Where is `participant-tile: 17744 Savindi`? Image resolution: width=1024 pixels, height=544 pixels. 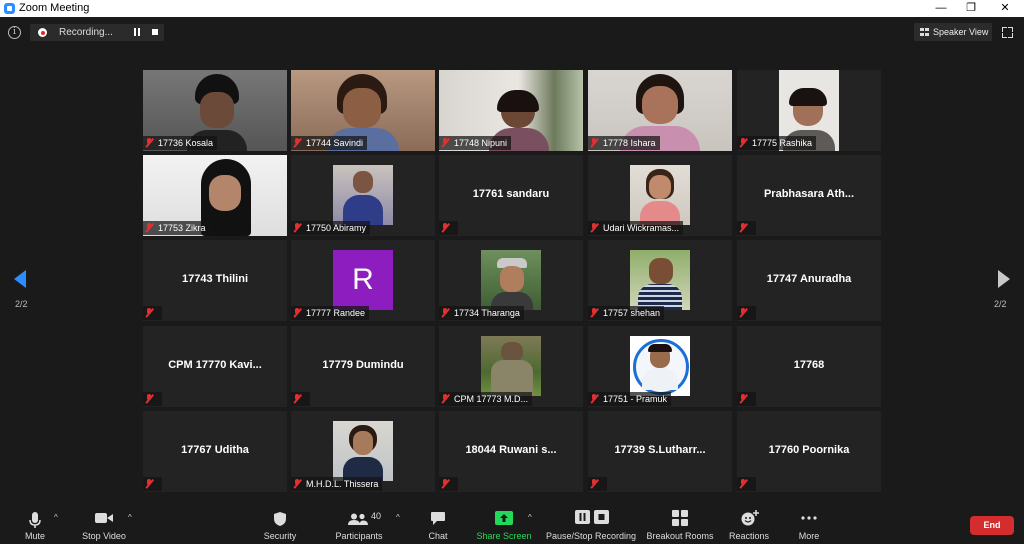
participant-tile: 17744 Savindi is located at coordinates (363, 110).